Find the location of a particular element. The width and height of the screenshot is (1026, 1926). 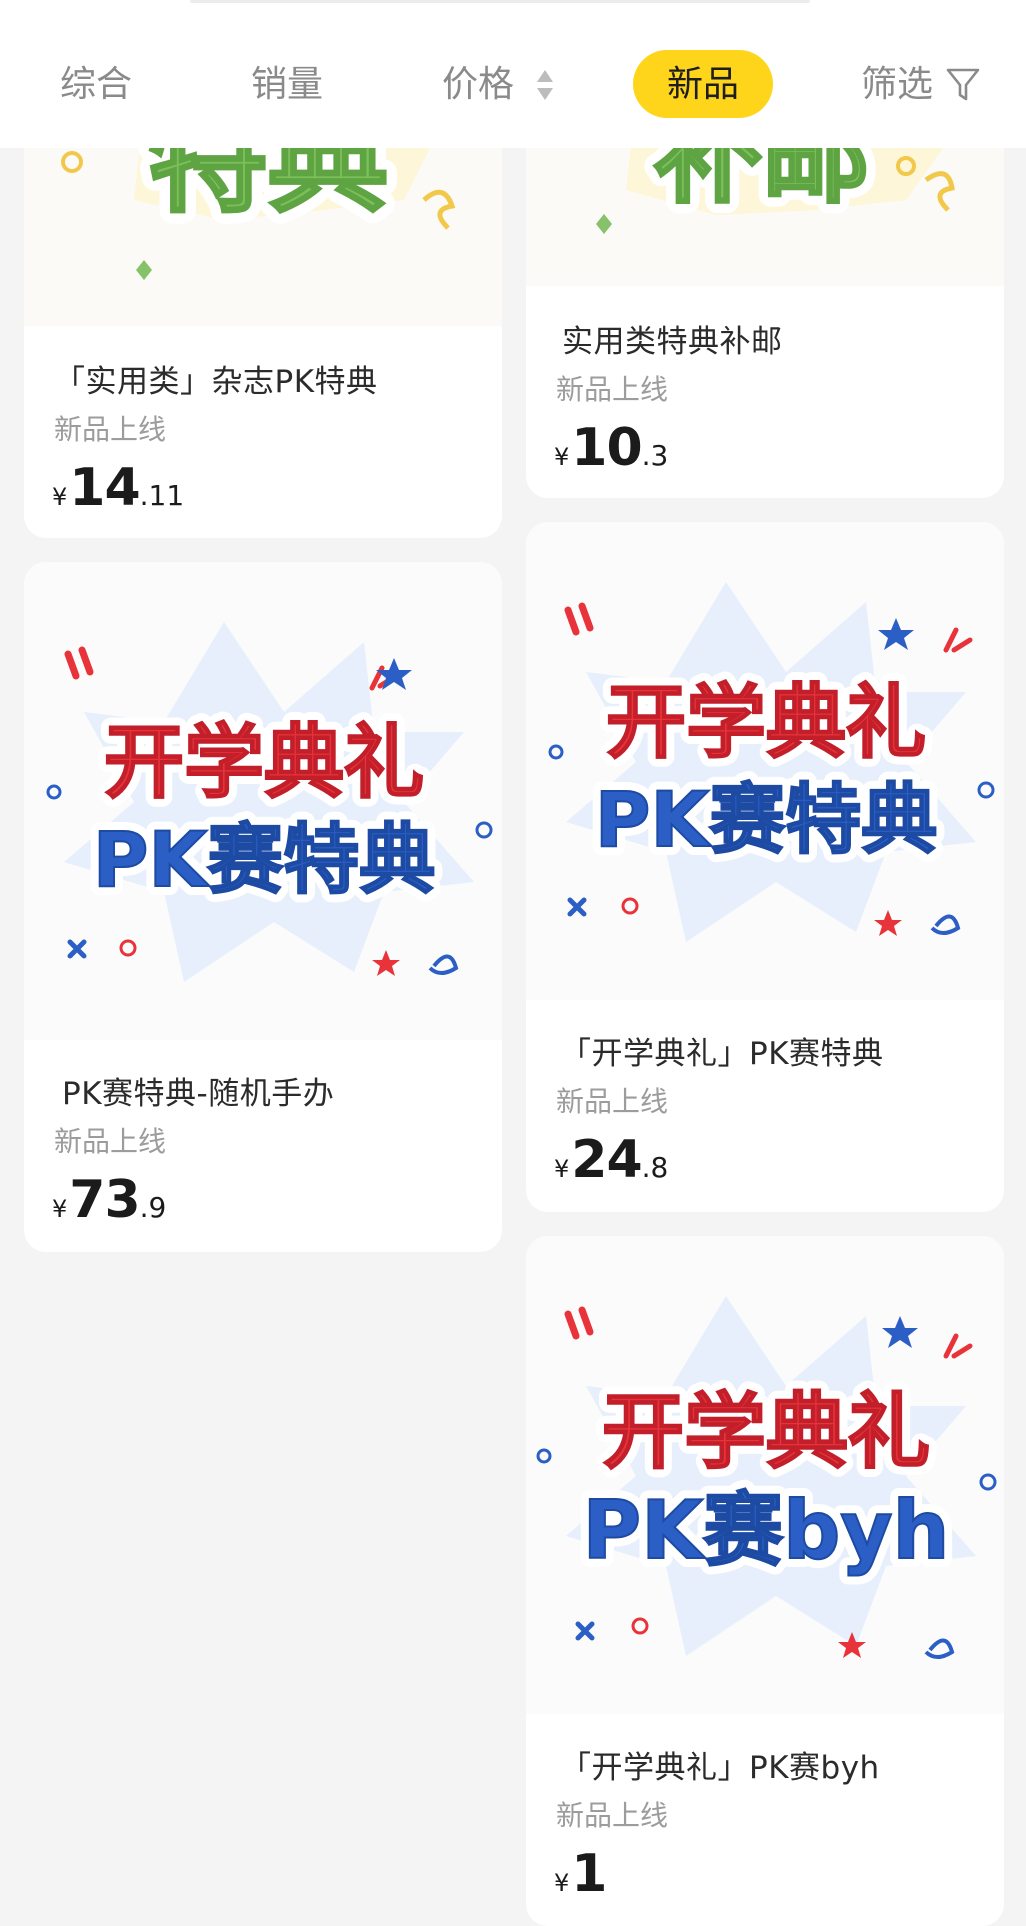

tab-filter-label: 筛选 is located at coordinates (897, 84).